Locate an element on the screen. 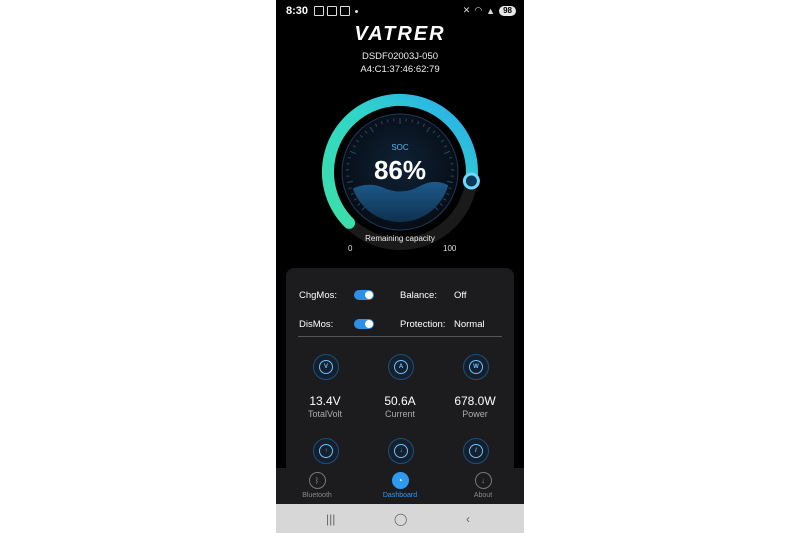 Image resolution: width=800 pixels, height=533 pixels. metric-value: 678.0W is located at coordinates (475, 401).